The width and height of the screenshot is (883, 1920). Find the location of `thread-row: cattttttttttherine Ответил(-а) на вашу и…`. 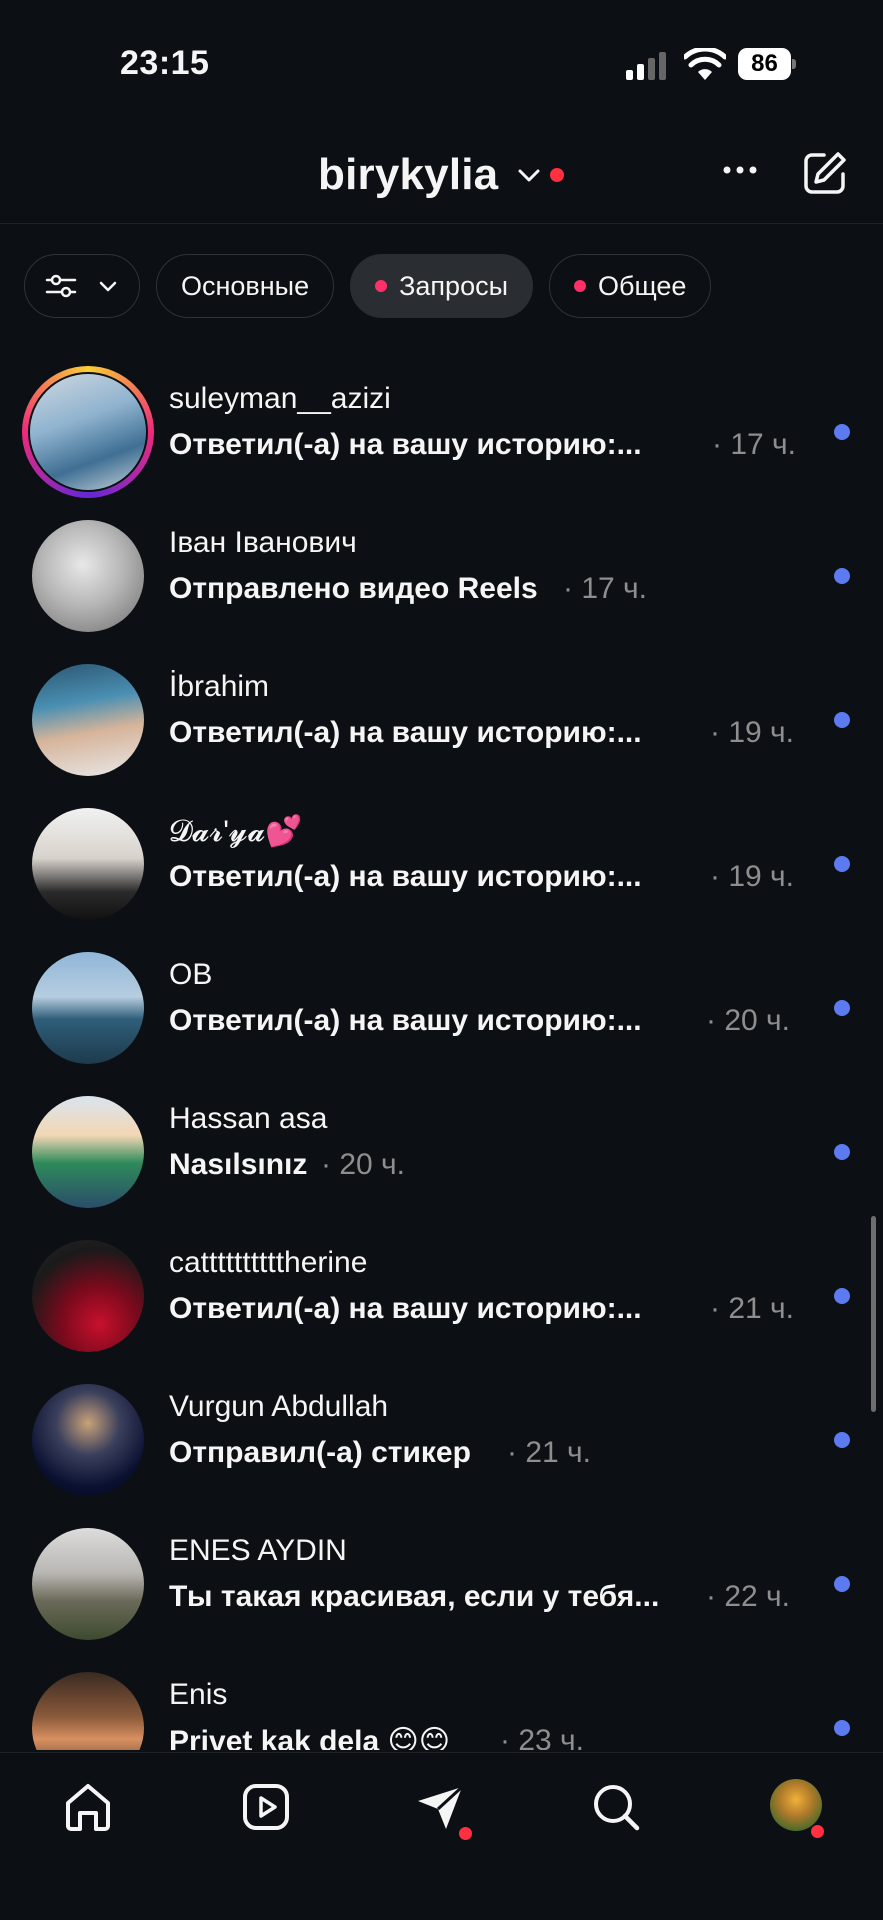

thread-row: cattttttttttherine Ответил(-а) на вашу и… is located at coordinates (441, 1296).